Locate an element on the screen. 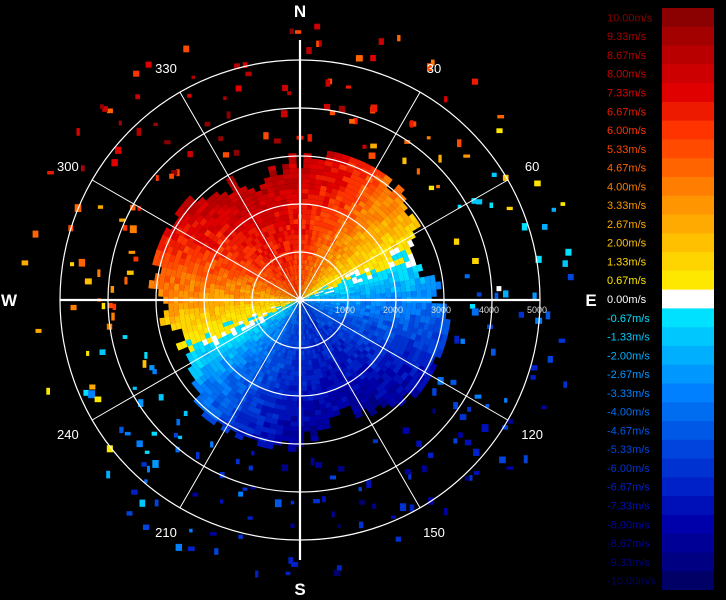 The image size is (726, 600). colorbar-label: -2.67m/s is located at coordinates (628, 375).